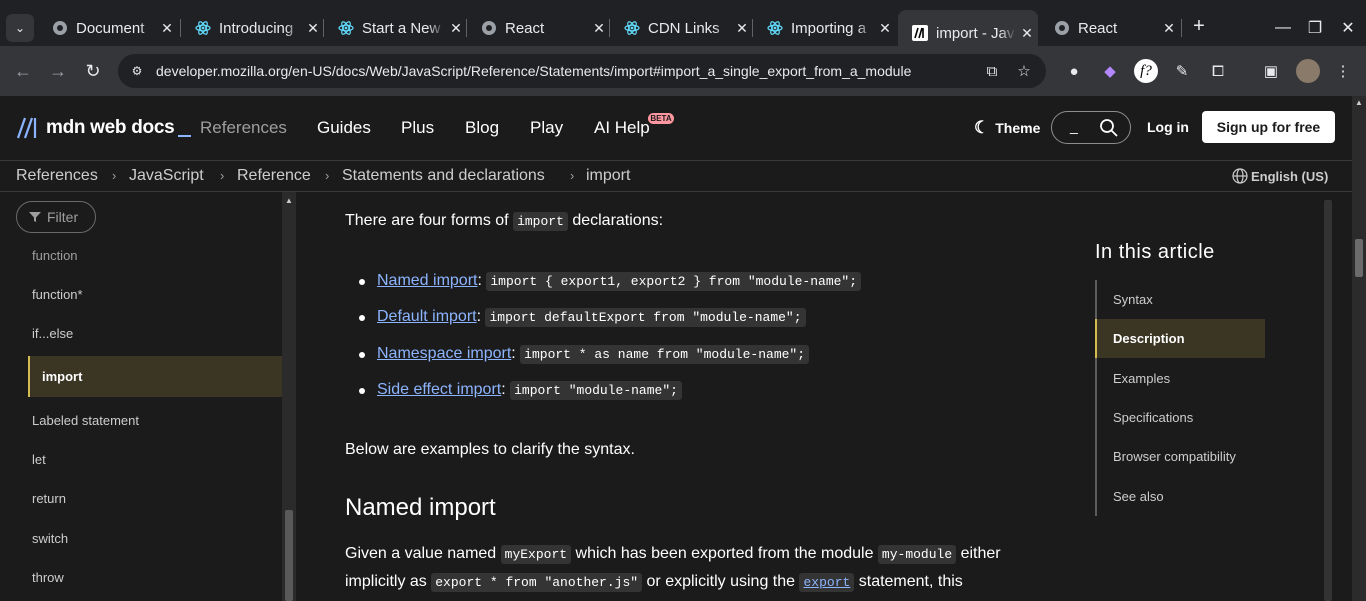 The image size is (1366, 601). What do you see at coordinates (1174, 456) in the screenshot?
I see `toc-item-browser-compatibility: Browser compatibility` at bounding box center [1174, 456].